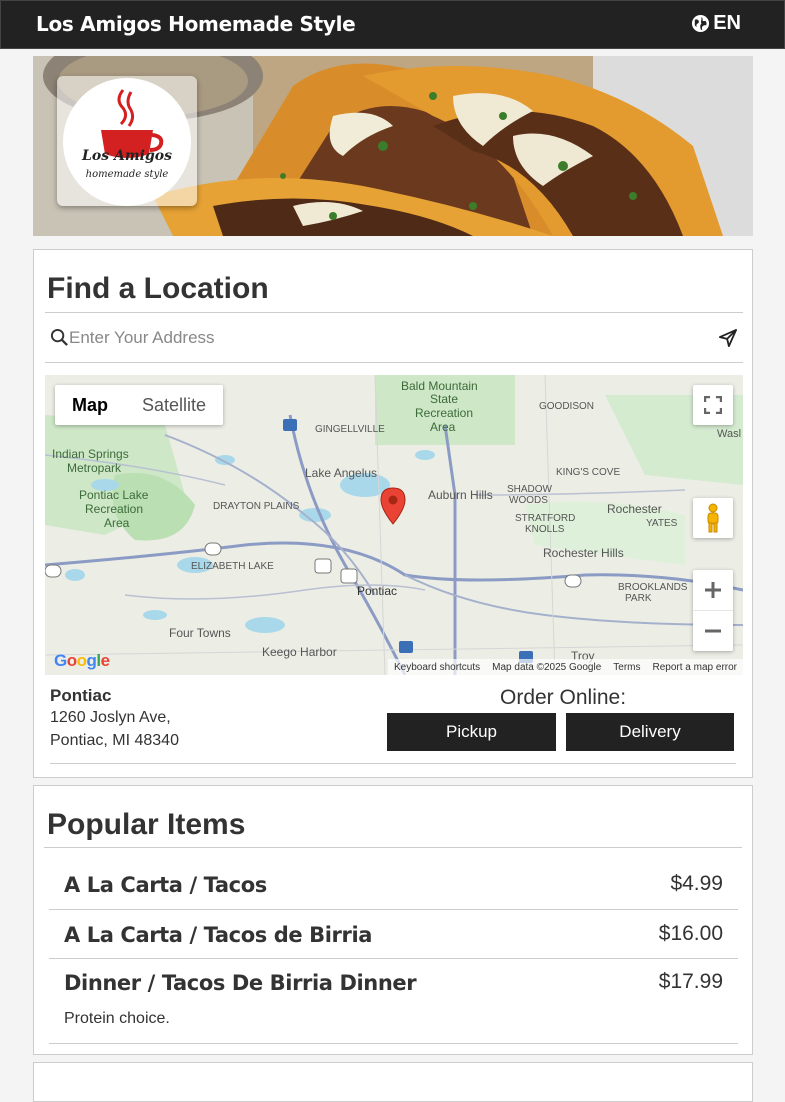  Describe the element at coordinates (650, 732) in the screenshot. I see `delivery-button: Delivery` at that location.